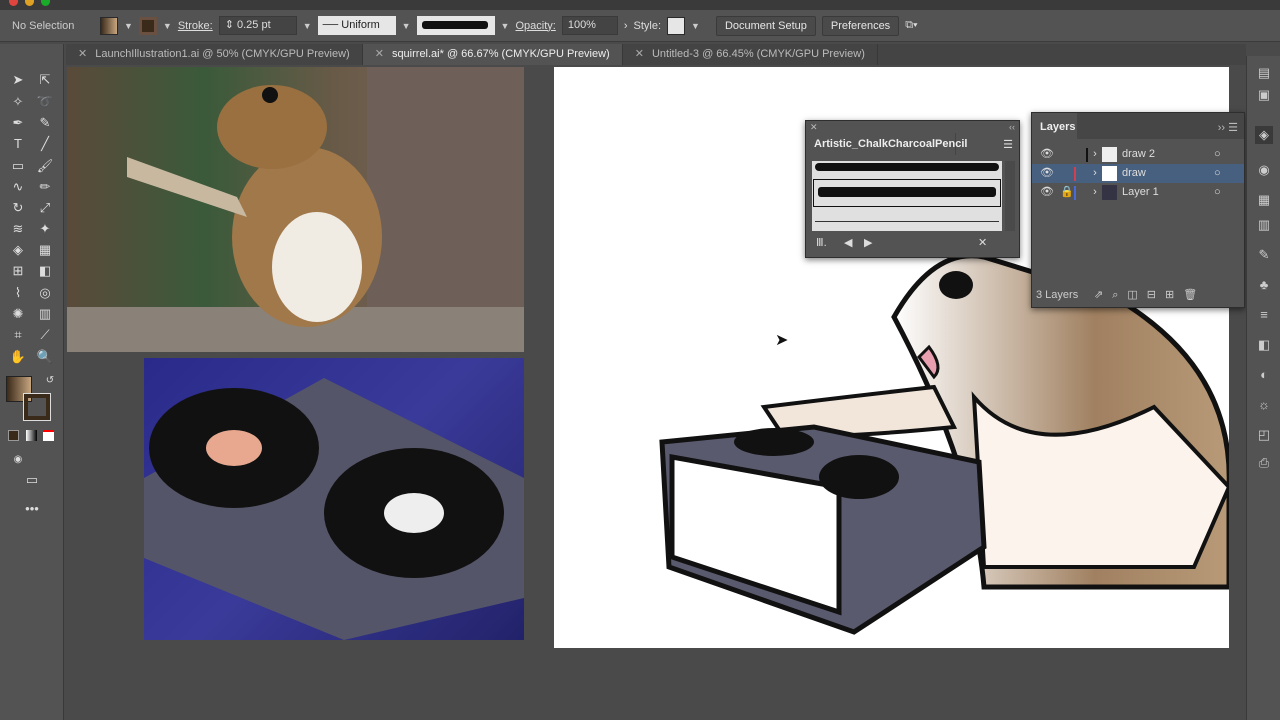  Describe the element at coordinates (45, 102) in the screenshot. I see `lasso-icon: ➰` at that location.